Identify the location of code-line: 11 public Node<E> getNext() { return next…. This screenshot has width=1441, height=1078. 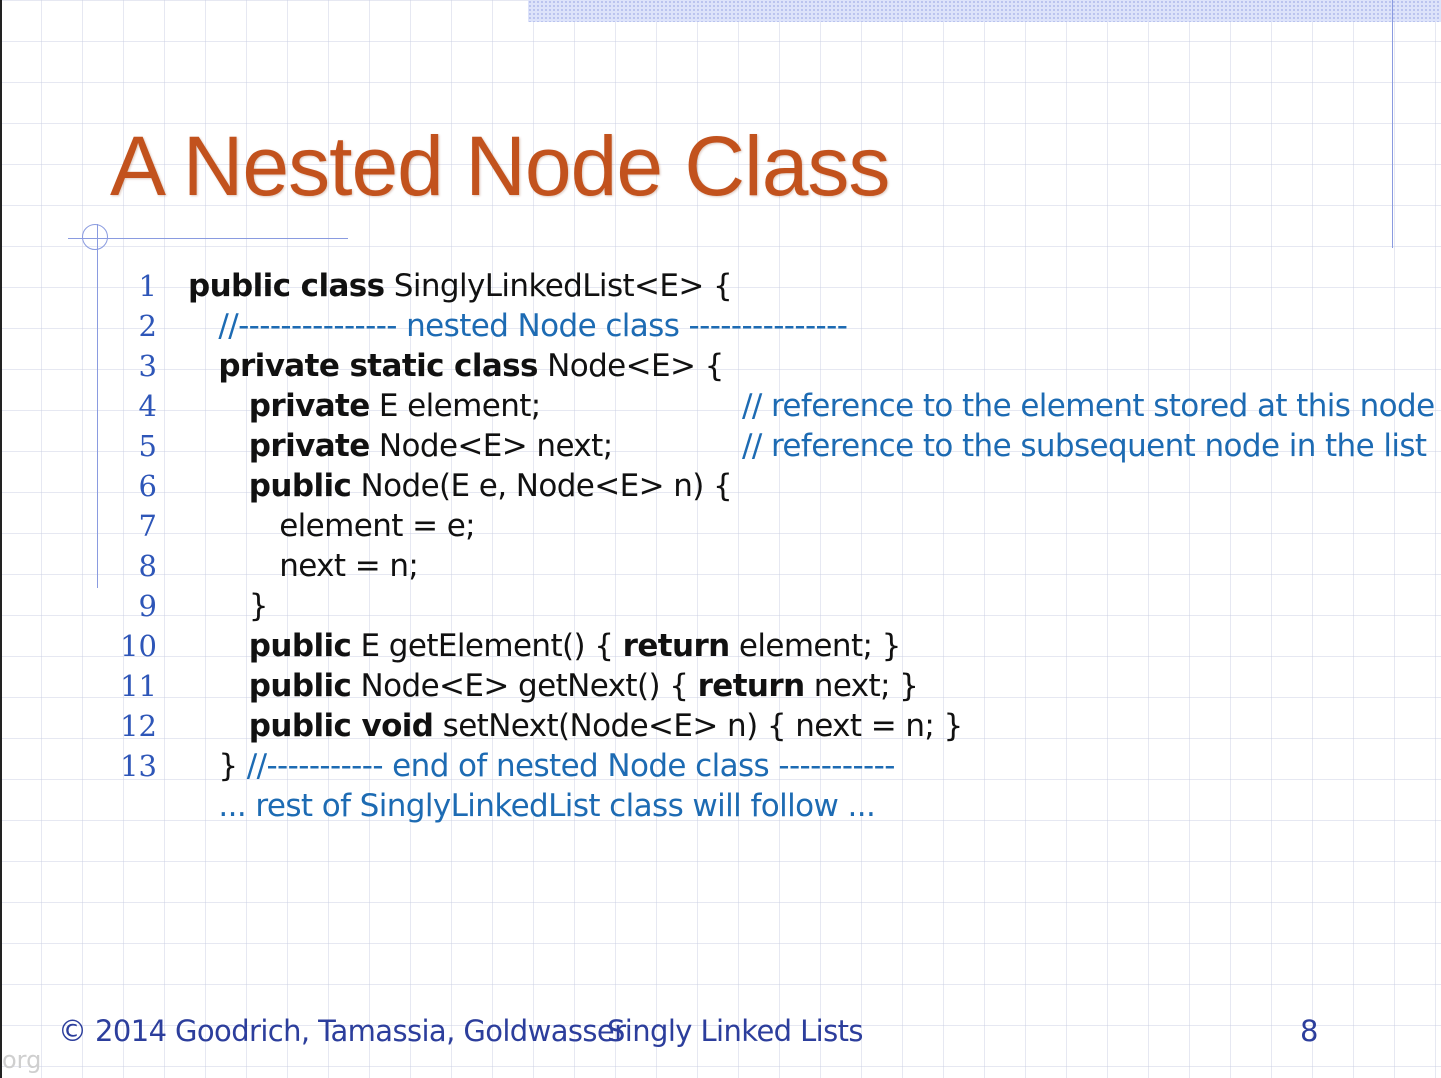
(720, 686).